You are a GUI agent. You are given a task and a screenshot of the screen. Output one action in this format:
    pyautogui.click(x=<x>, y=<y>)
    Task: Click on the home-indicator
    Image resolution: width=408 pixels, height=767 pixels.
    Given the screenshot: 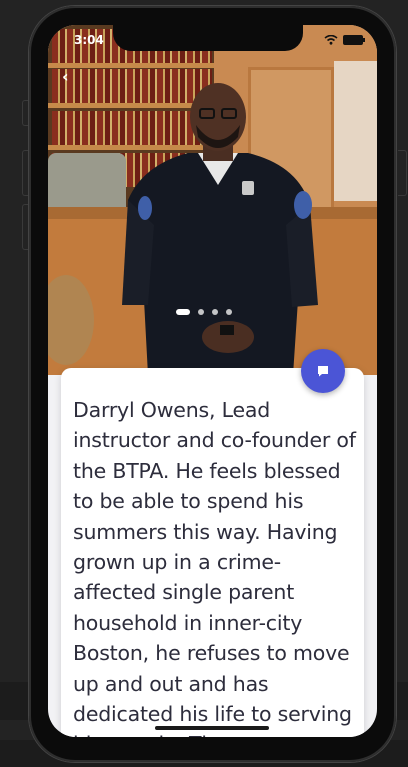 What is the action you would take?
    pyautogui.click(x=212, y=728)
    